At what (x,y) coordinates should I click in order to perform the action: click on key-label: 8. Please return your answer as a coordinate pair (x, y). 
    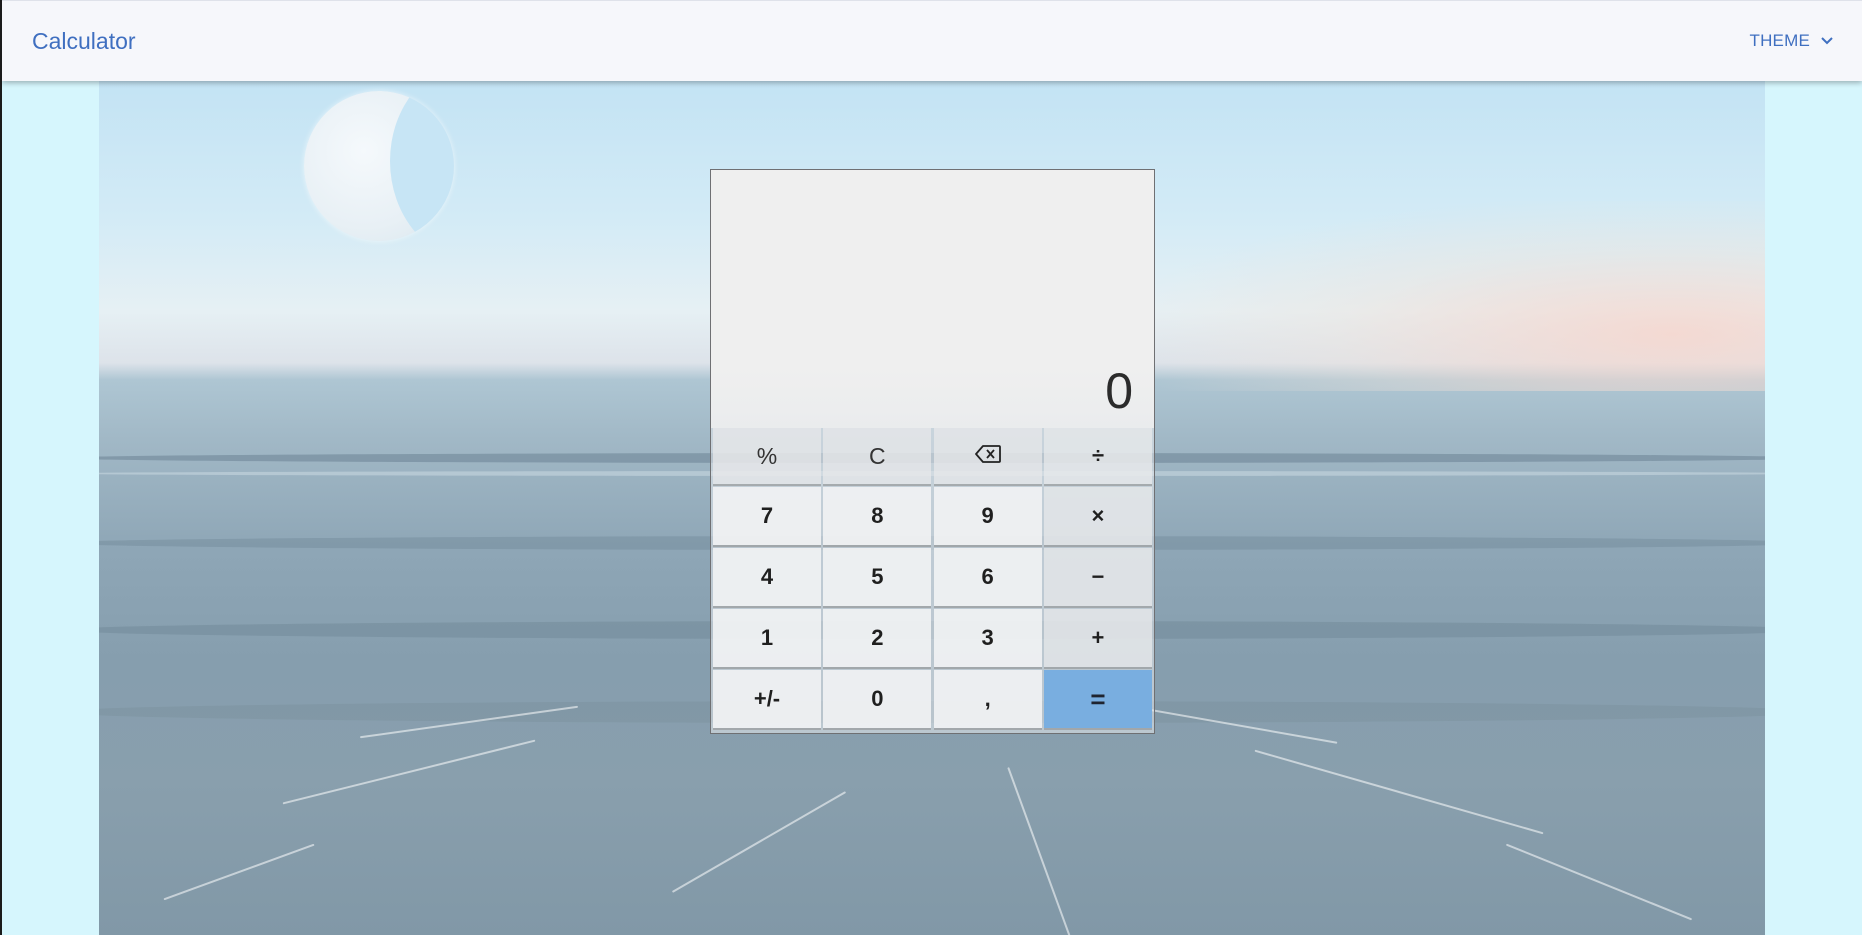
    Looking at the image, I should click on (877, 515).